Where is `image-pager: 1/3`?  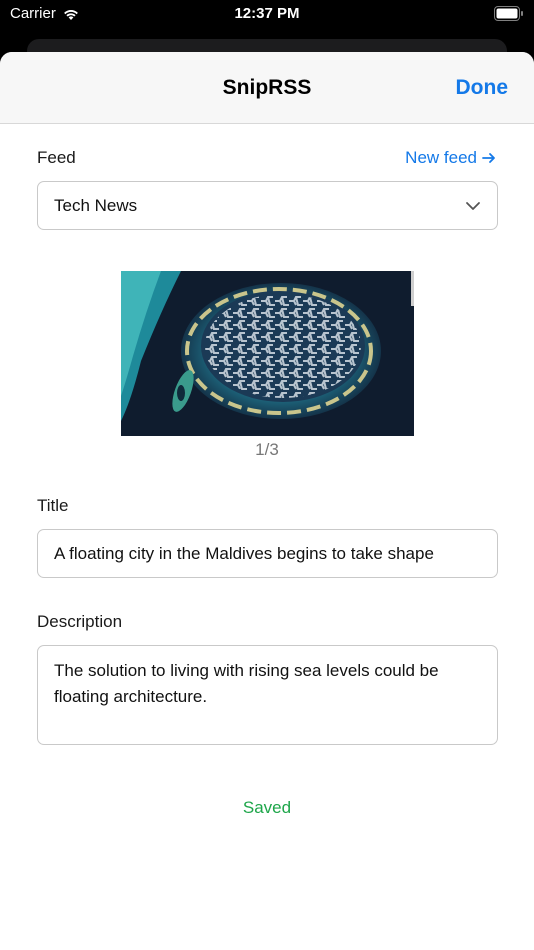 image-pager: 1/3 is located at coordinates (267, 449).